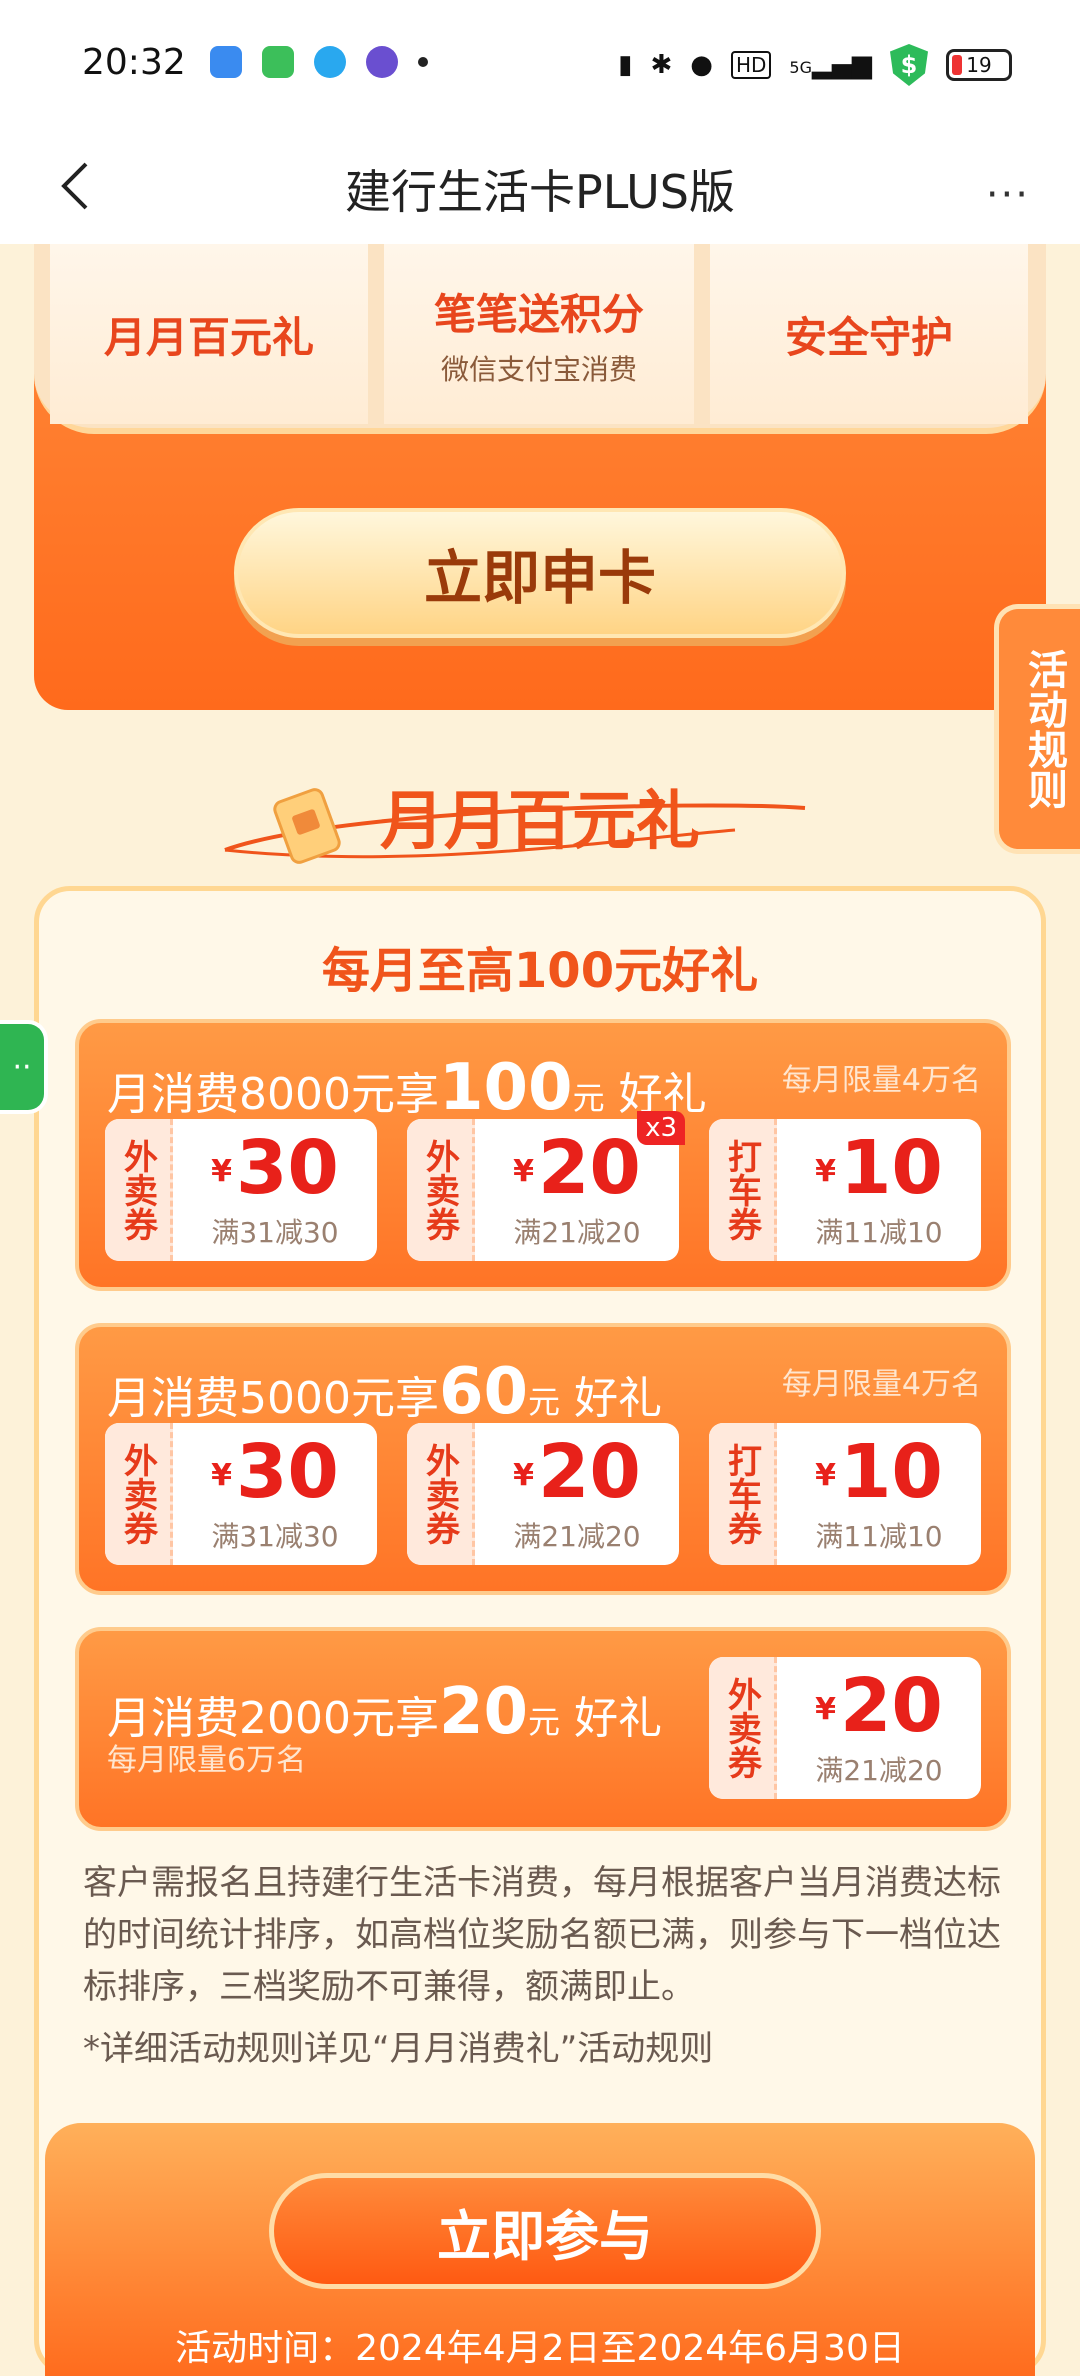 This screenshot has height=2376, width=1080. I want to click on qq-app-icon, so click(330, 62).